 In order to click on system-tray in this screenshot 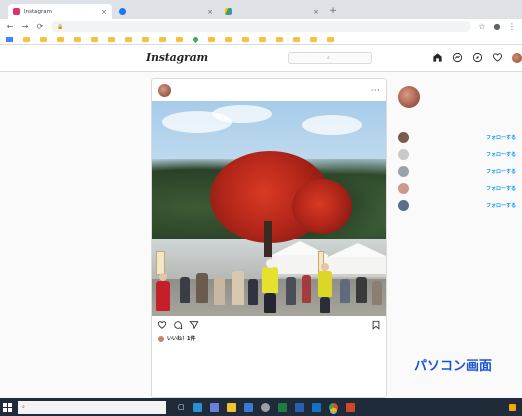, I will do `click(514, 407)`.